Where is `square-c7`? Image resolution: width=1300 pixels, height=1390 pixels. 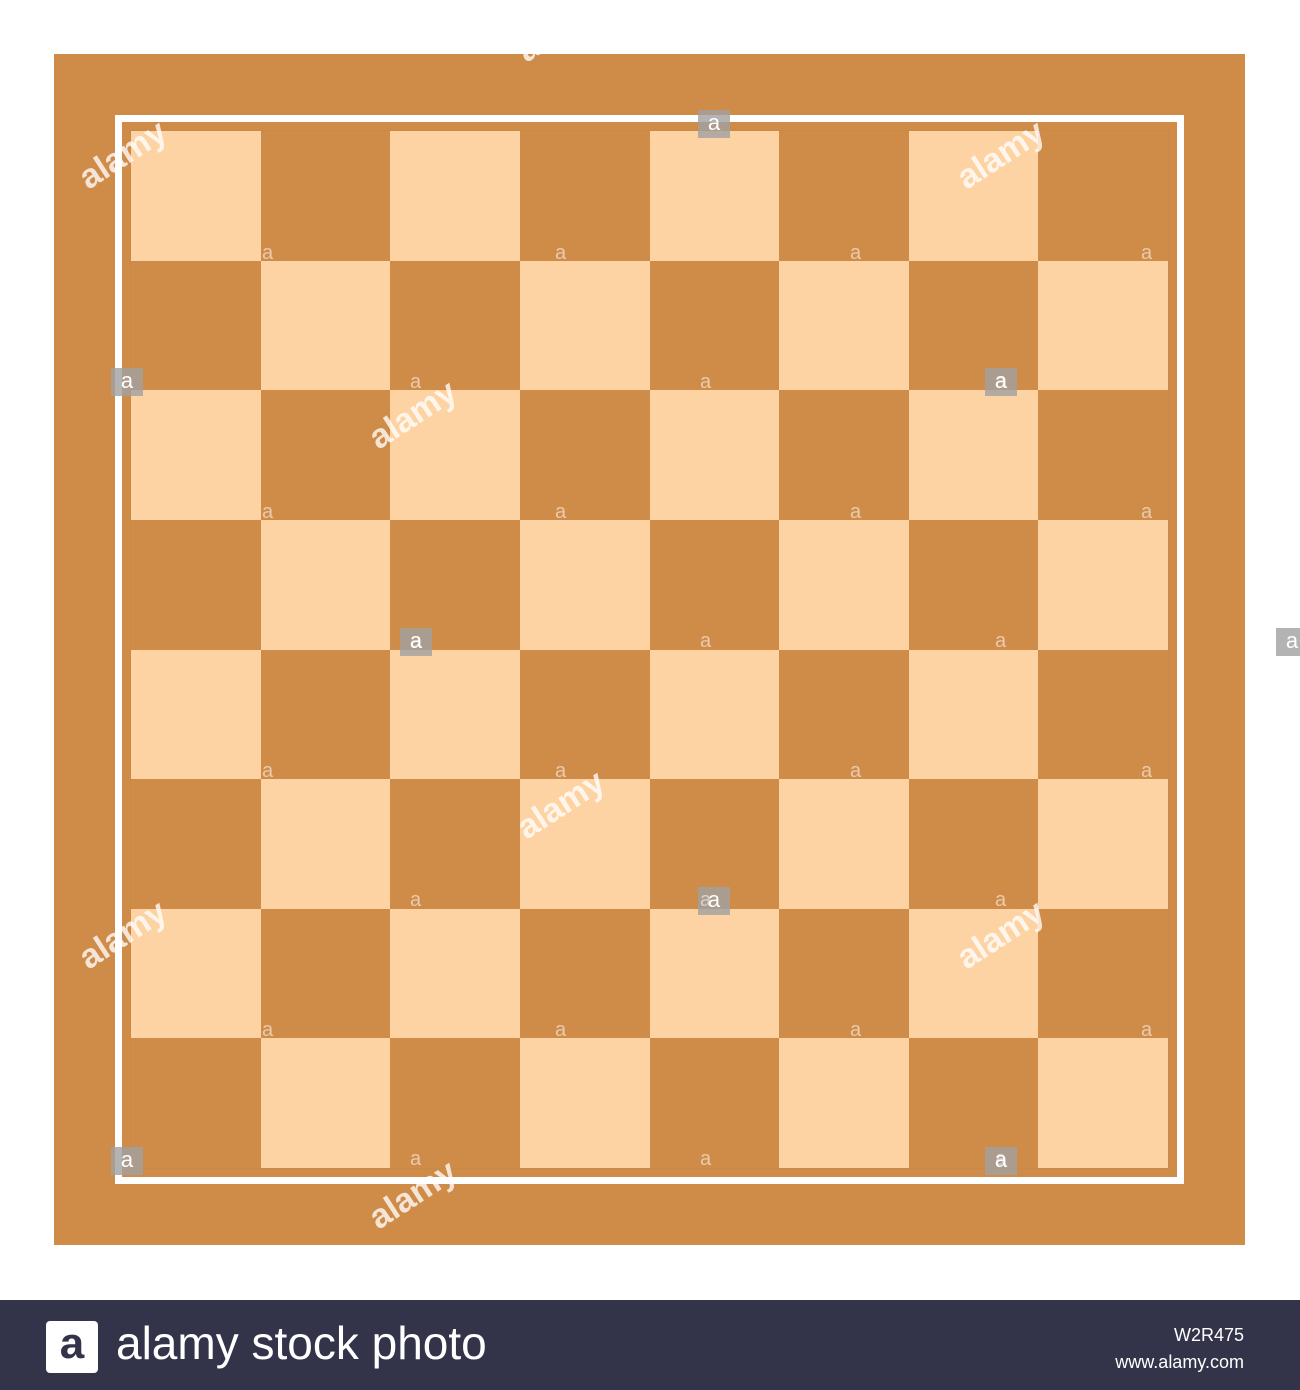
square-c7 is located at coordinates (455, 325).